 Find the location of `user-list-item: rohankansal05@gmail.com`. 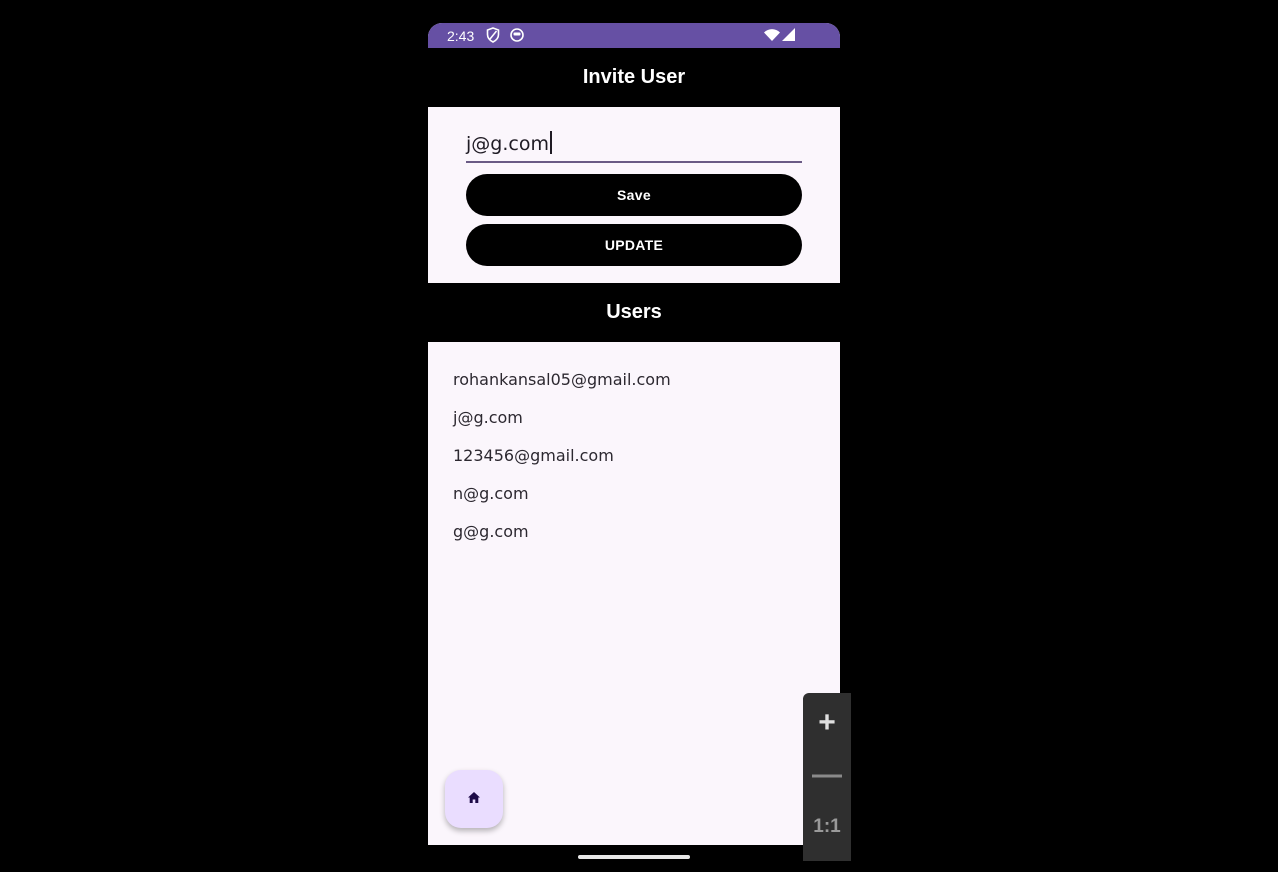

user-list-item: rohankansal05@gmail.com is located at coordinates (562, 379).